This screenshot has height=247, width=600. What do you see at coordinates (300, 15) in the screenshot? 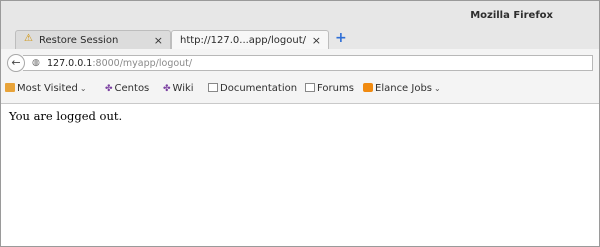
I see `title-bar: Mozilla Firefox` at bounding box center [300, 15].